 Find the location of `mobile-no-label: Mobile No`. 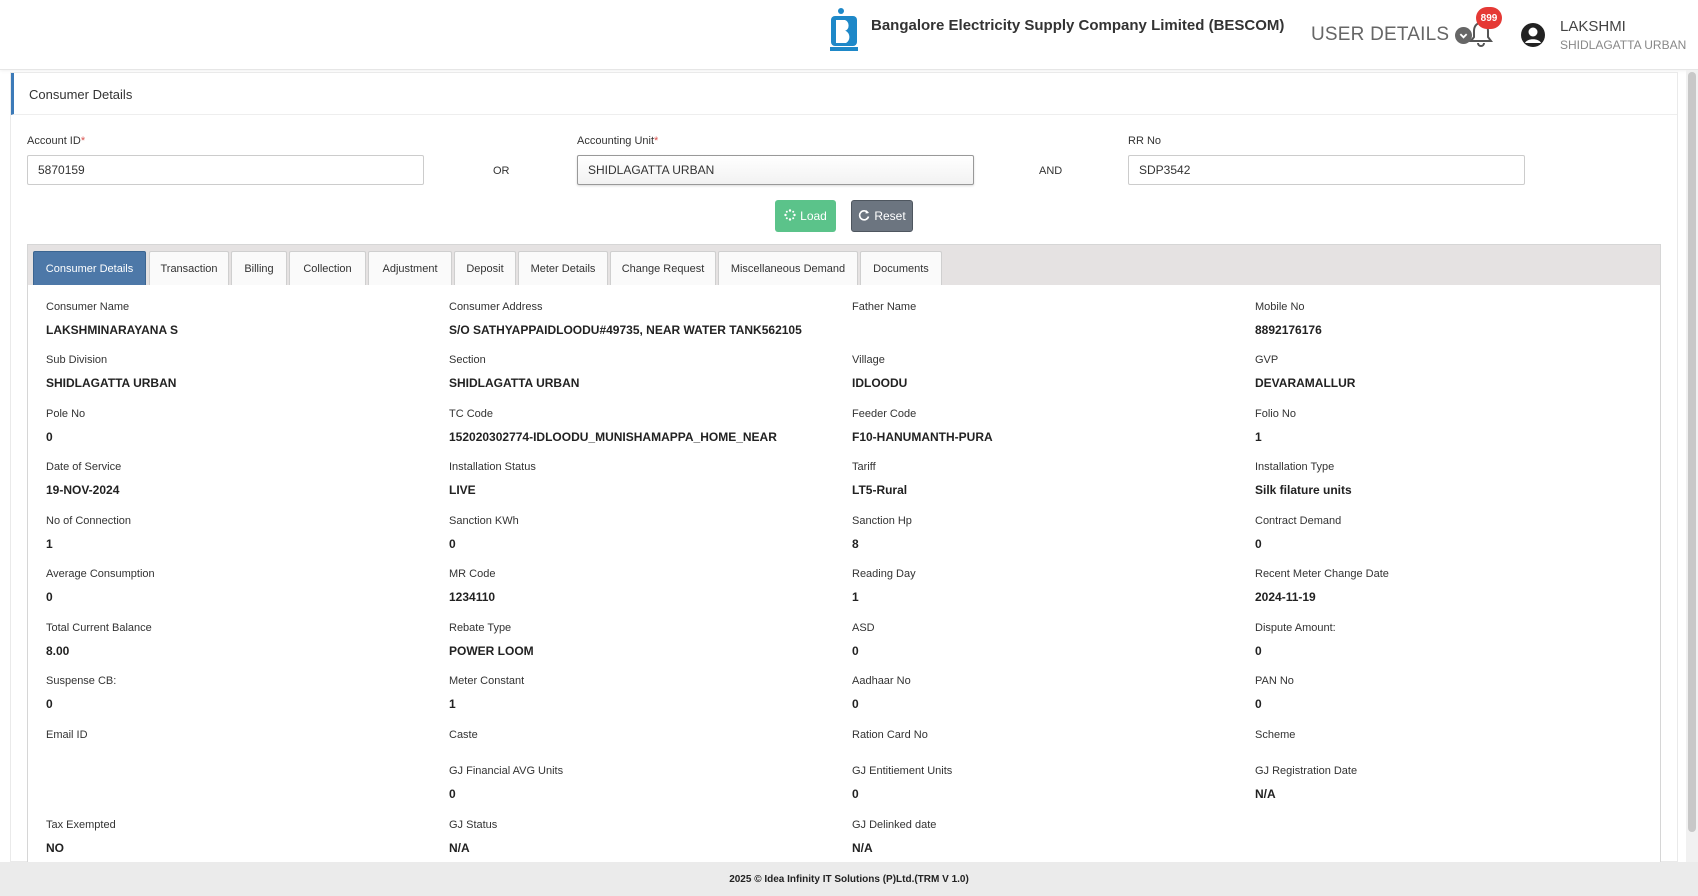

mobile-no-label: Mobile No is located at coordinates (1280, 307).